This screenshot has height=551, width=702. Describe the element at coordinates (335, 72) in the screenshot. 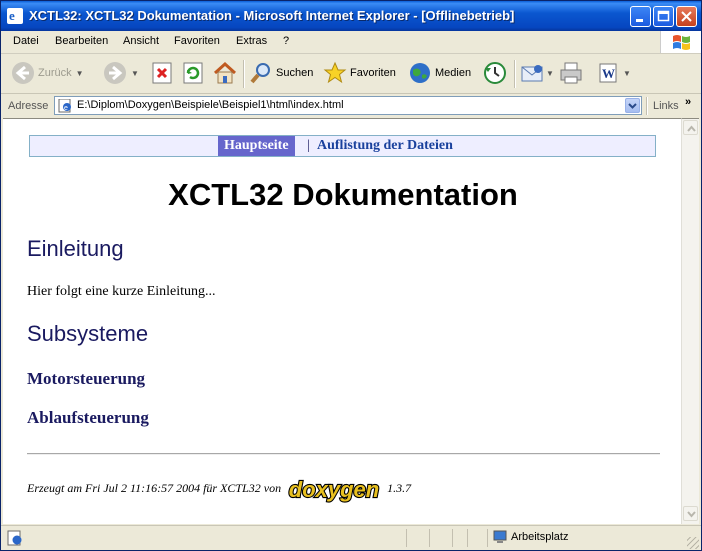

I see `star-icon` at that location.